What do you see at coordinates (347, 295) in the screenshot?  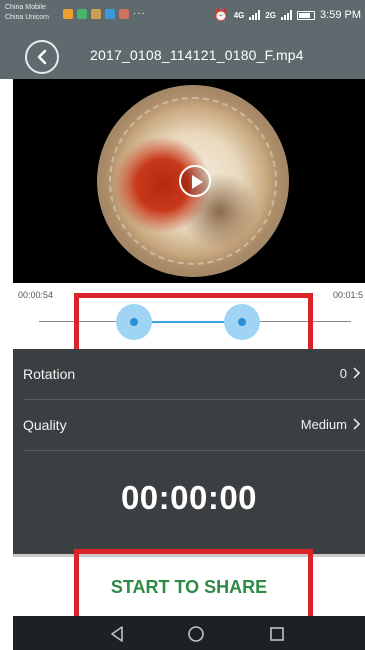 I see `trim-end-time: 00:01:5` at bounding box center [347, 295].